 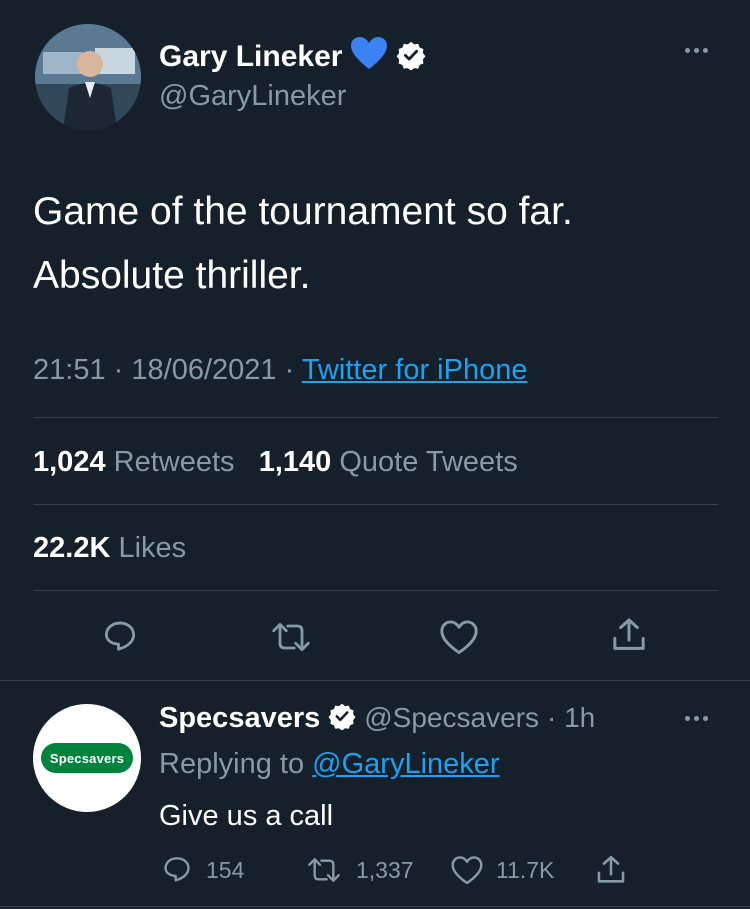 I want to click on reply-header: Specsavers @Specsavers · 1h, so click(x=377, y=718).